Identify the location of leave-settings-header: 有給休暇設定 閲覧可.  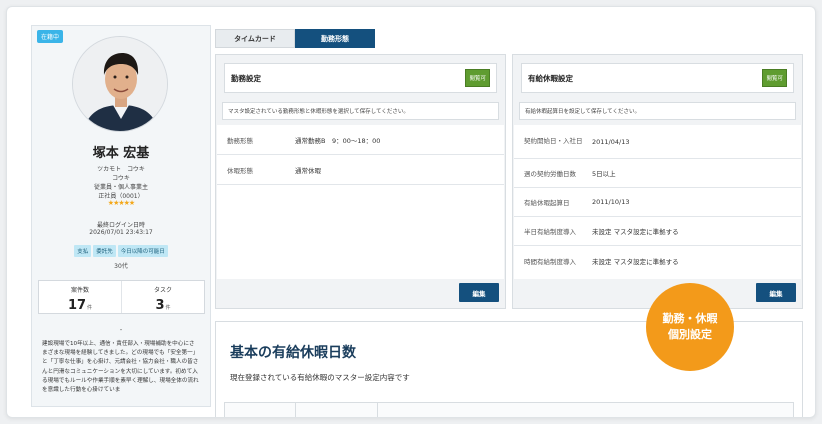
(657, 78).